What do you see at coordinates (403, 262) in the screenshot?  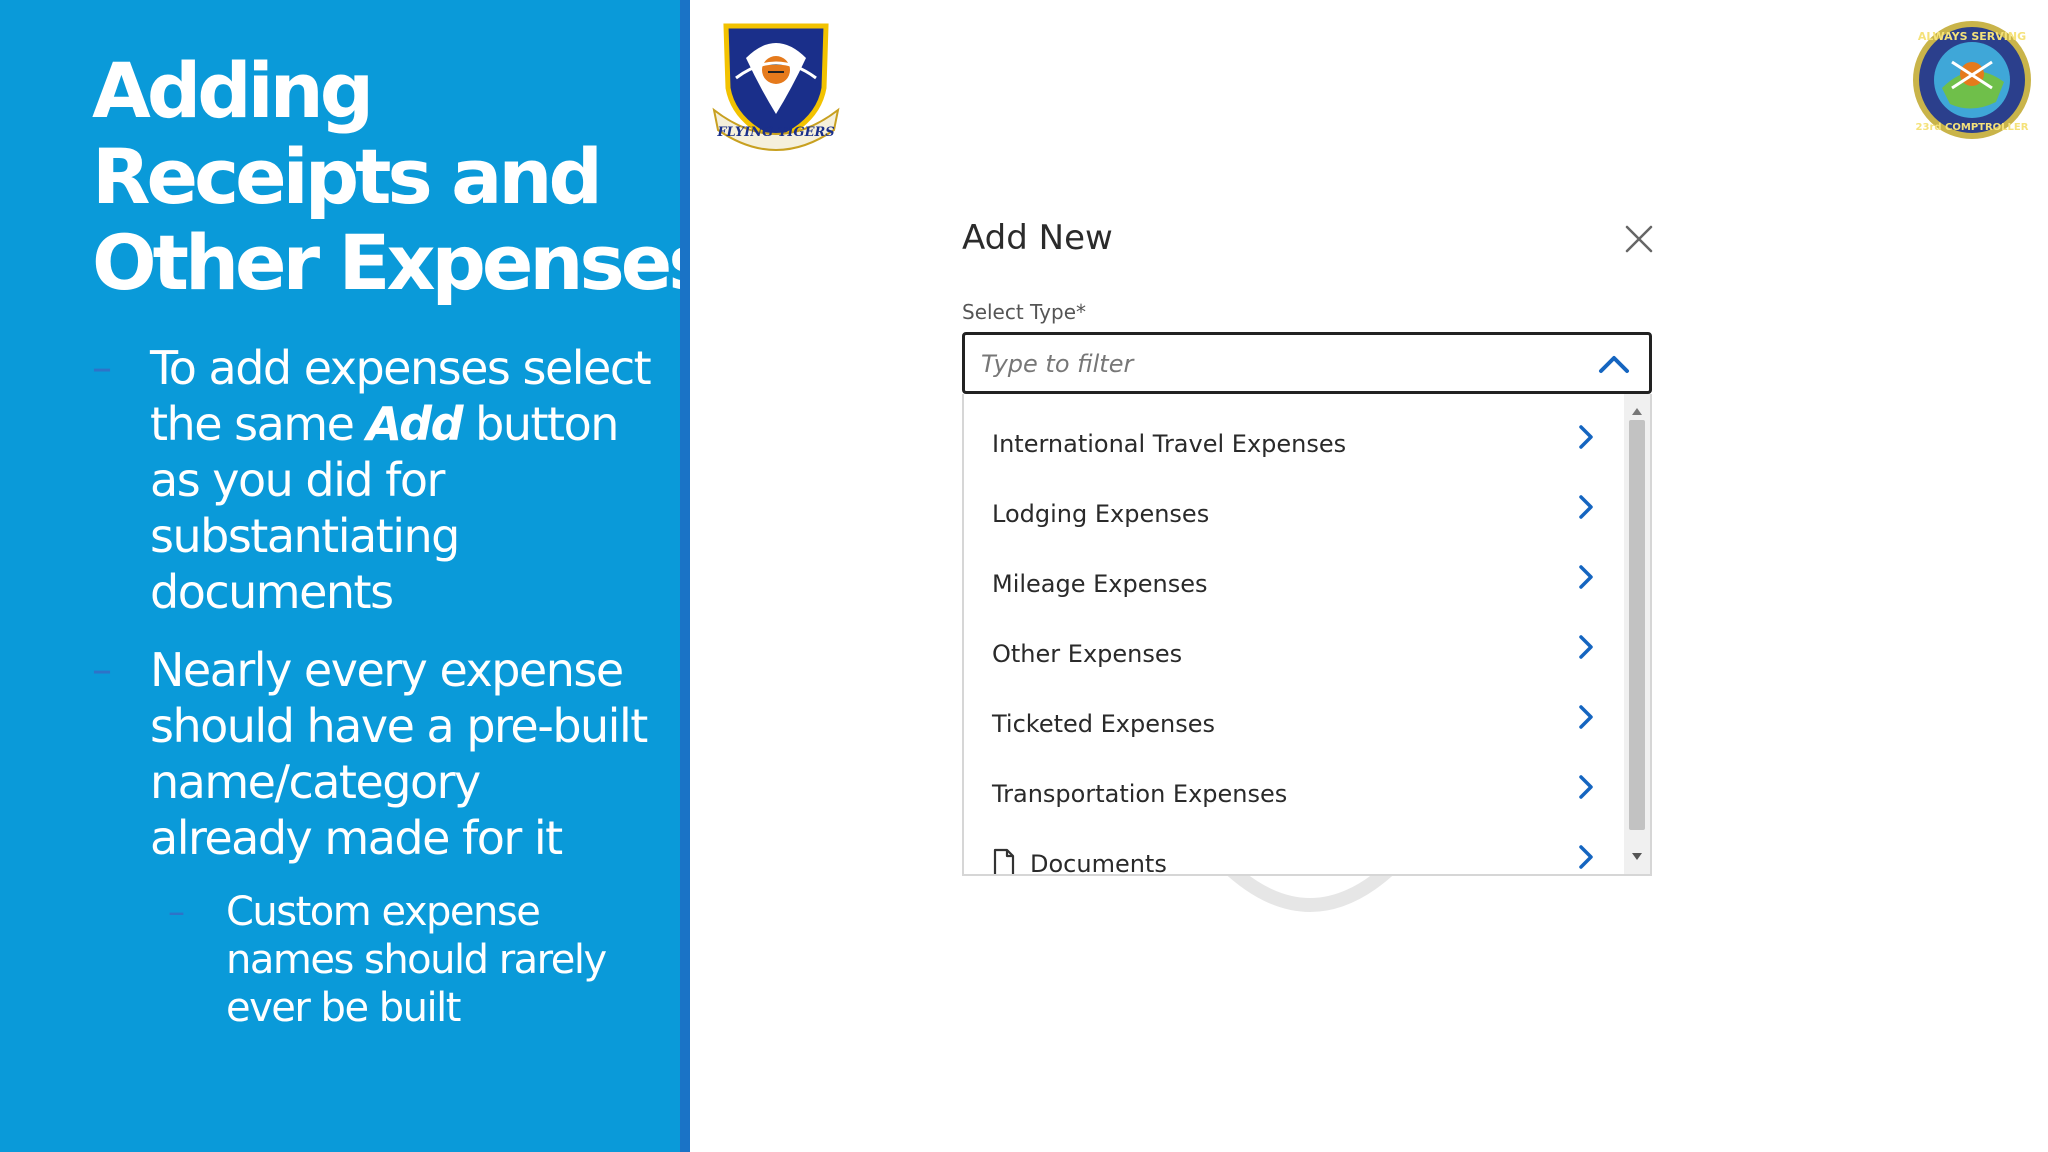 I see `slide-title-line: Other Expenses` at bounding box center [403, 262].